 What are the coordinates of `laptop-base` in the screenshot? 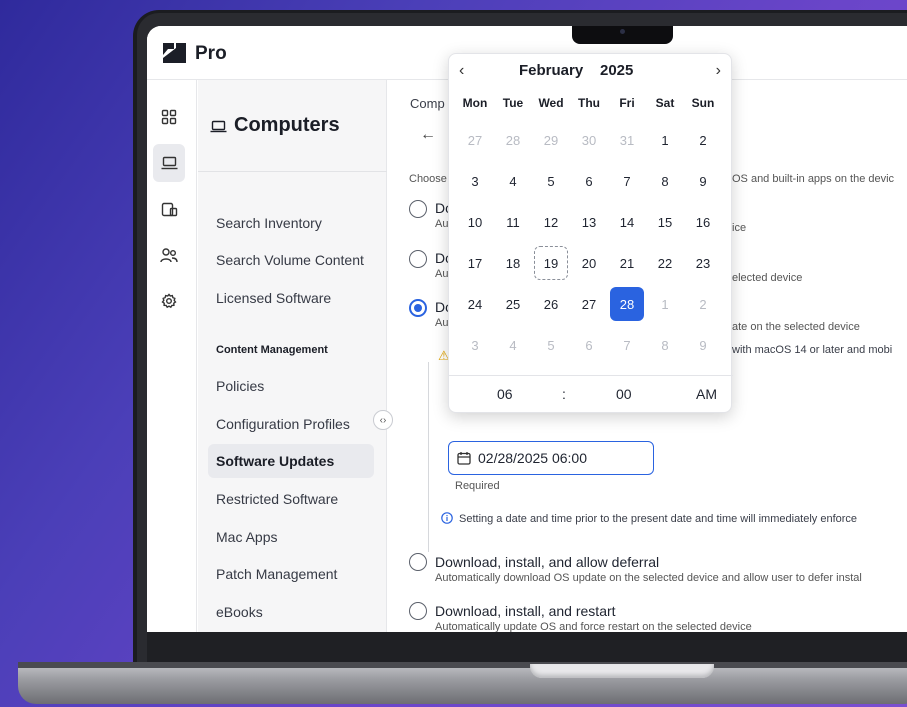 It's located at (462, 683).